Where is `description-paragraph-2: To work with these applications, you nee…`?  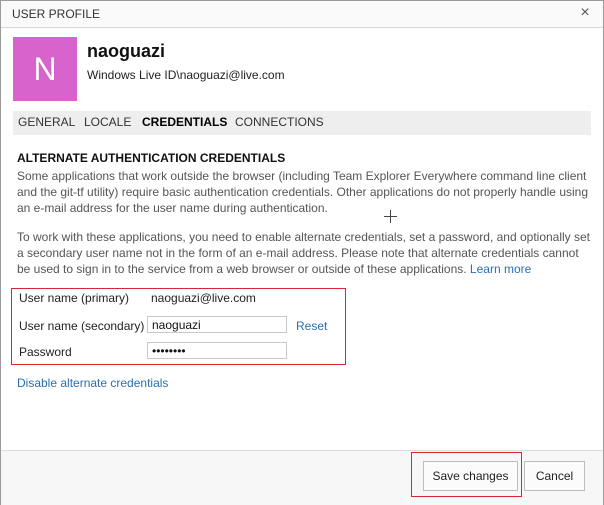
description-paragraph-2: To work with these applications, you nee… is located at coordinates (304, 253).